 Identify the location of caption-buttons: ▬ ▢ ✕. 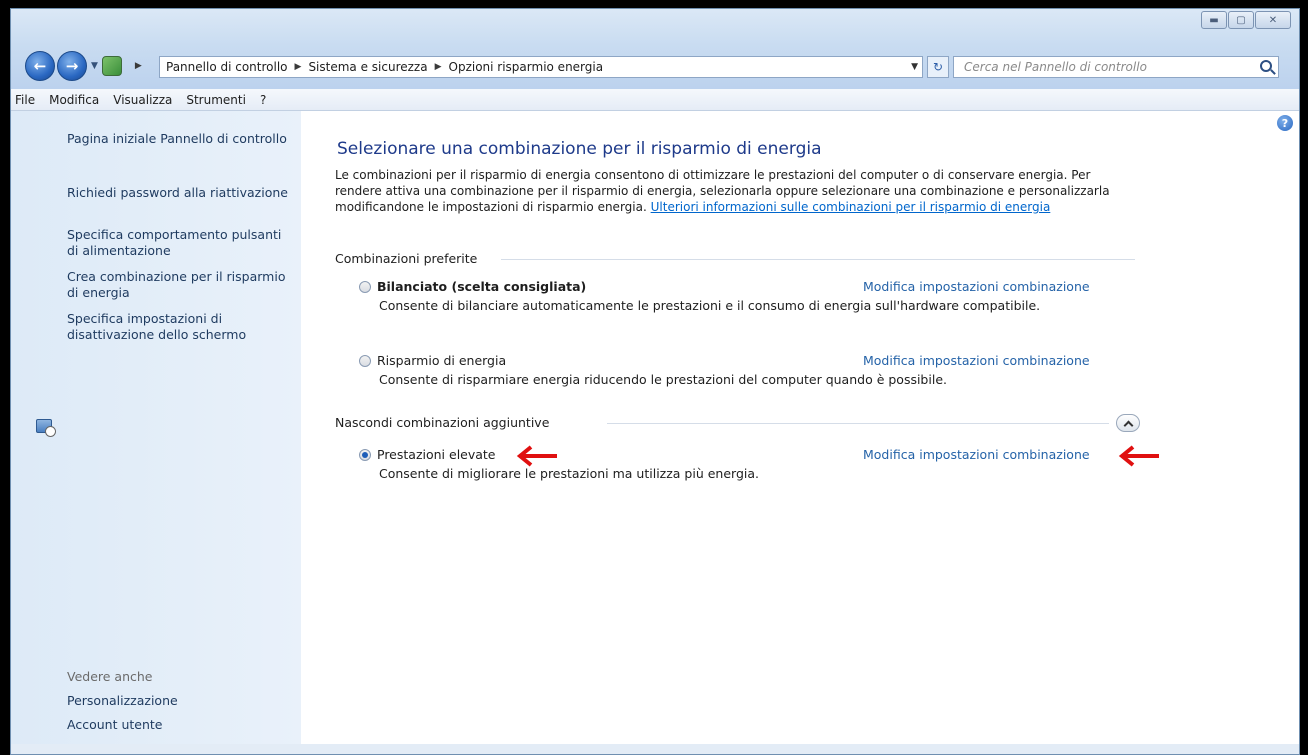
(1245, 20).